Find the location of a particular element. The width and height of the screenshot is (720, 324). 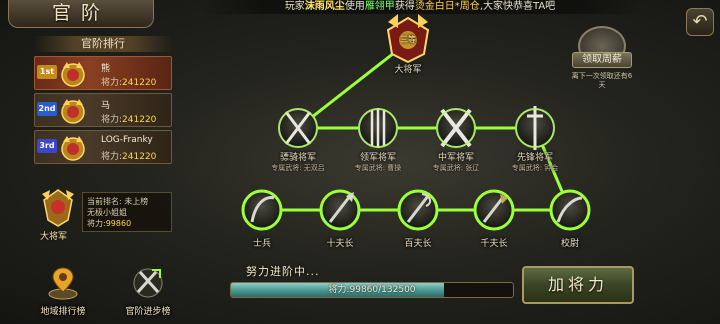

claim-weekly-salary-button: 领取周薪 is located at coordinates (602, 60).